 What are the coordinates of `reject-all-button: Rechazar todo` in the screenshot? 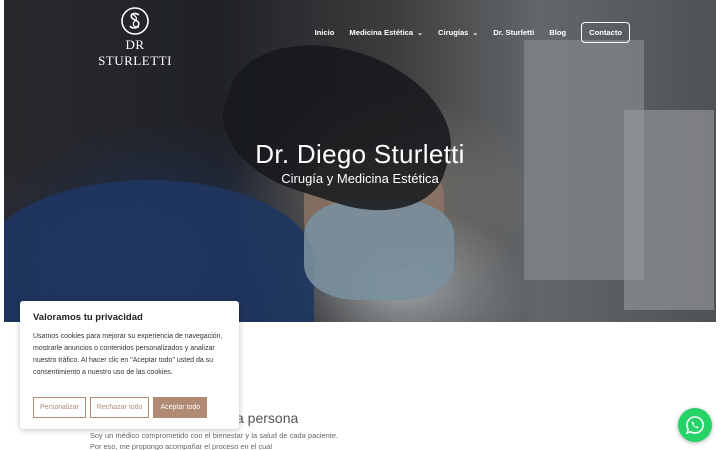 It's located at (119, 407).